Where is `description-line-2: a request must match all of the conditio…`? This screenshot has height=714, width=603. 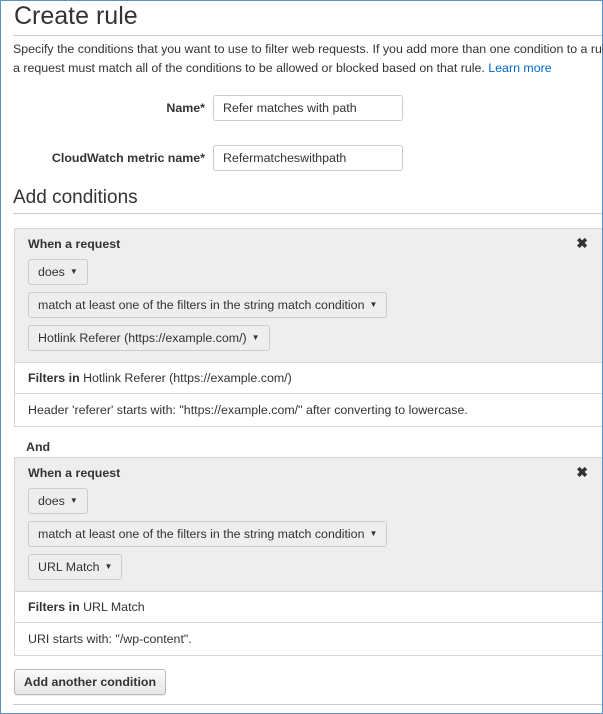 description-line-2: a request must match all of the conditio… is located at coordinates (249, 68).